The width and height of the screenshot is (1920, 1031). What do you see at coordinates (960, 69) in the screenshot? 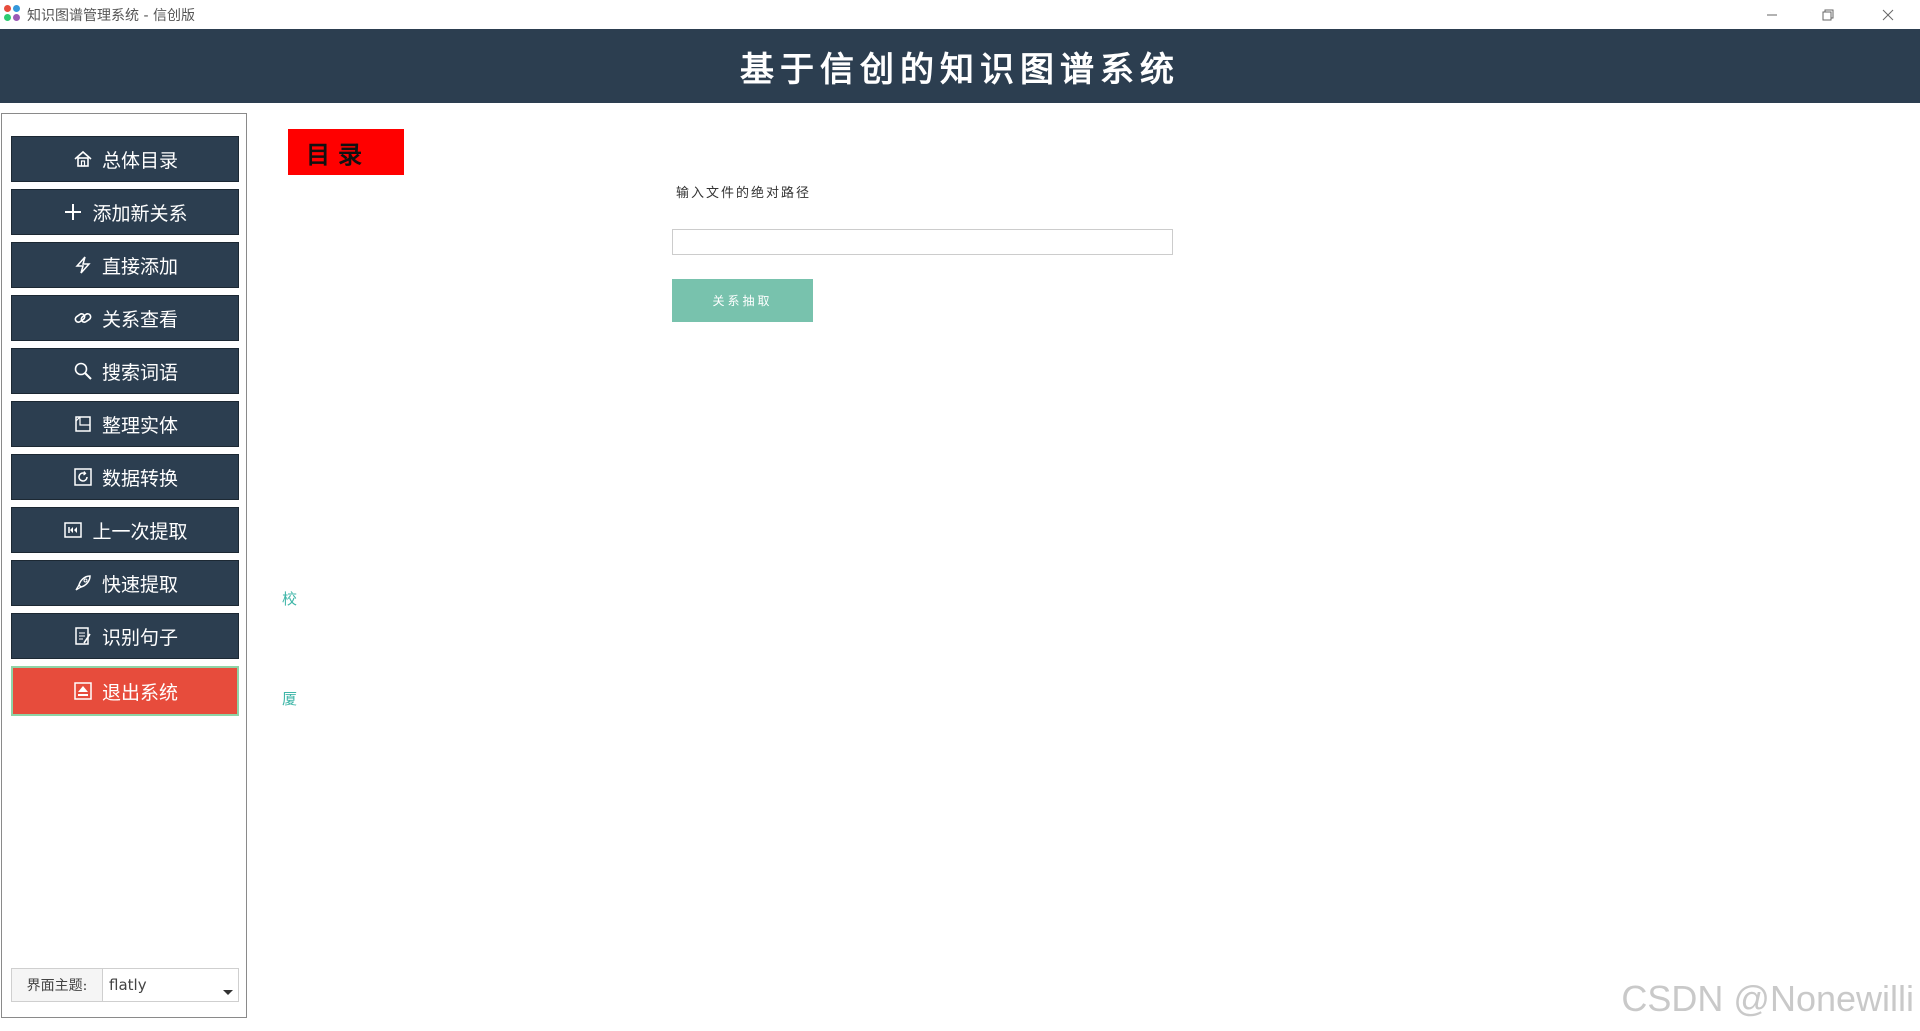
I see `page-title: 基于信创的知识图谱系统` at bounding box center [960, 69].